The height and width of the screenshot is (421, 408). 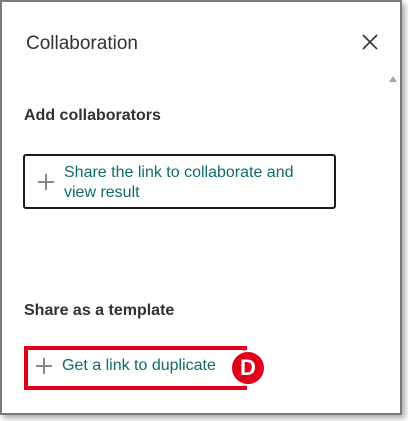 I want to click on get-duplicate-link-label: Get a link to duplicate, so click(x=139, y=365).